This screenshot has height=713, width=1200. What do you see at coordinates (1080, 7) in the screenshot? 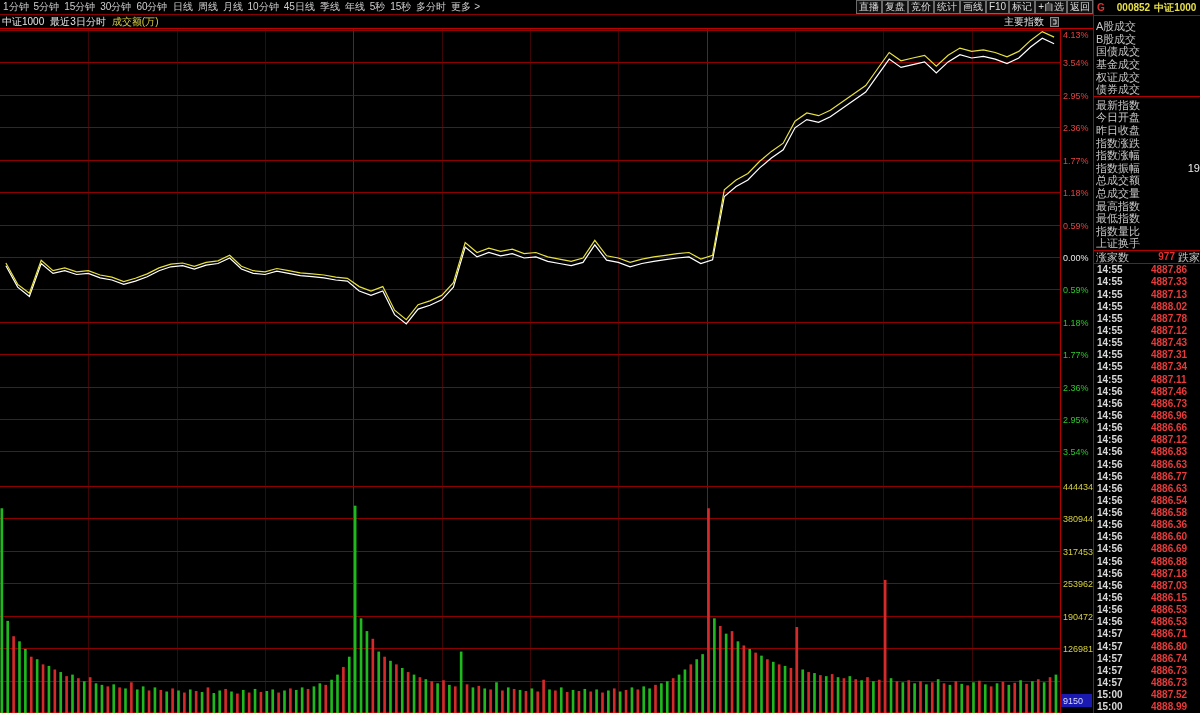
I see `toolbar-button: 返回` at bounding box center [1080, 7].